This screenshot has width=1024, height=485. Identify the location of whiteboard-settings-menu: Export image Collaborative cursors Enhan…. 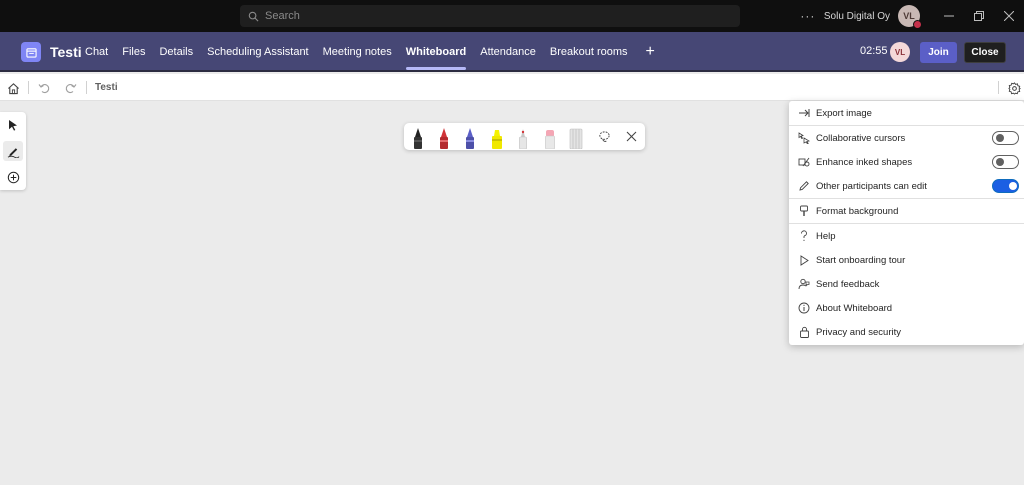
(906, 223).